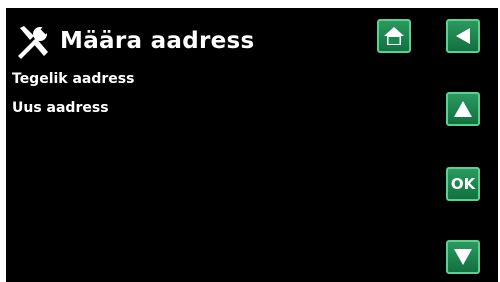 The image size is (500, 282). I want to click on arrow-up-icon, so click(463, 109).